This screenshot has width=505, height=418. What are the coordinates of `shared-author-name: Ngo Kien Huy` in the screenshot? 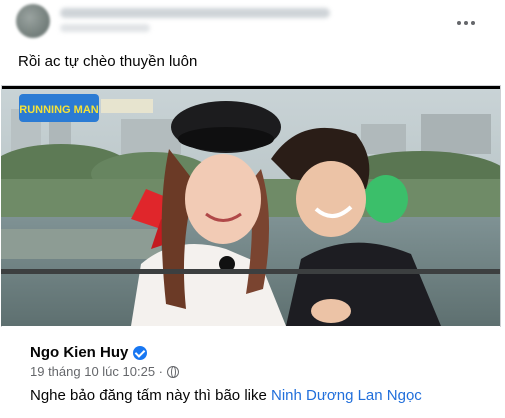 It's located at (79, 352).